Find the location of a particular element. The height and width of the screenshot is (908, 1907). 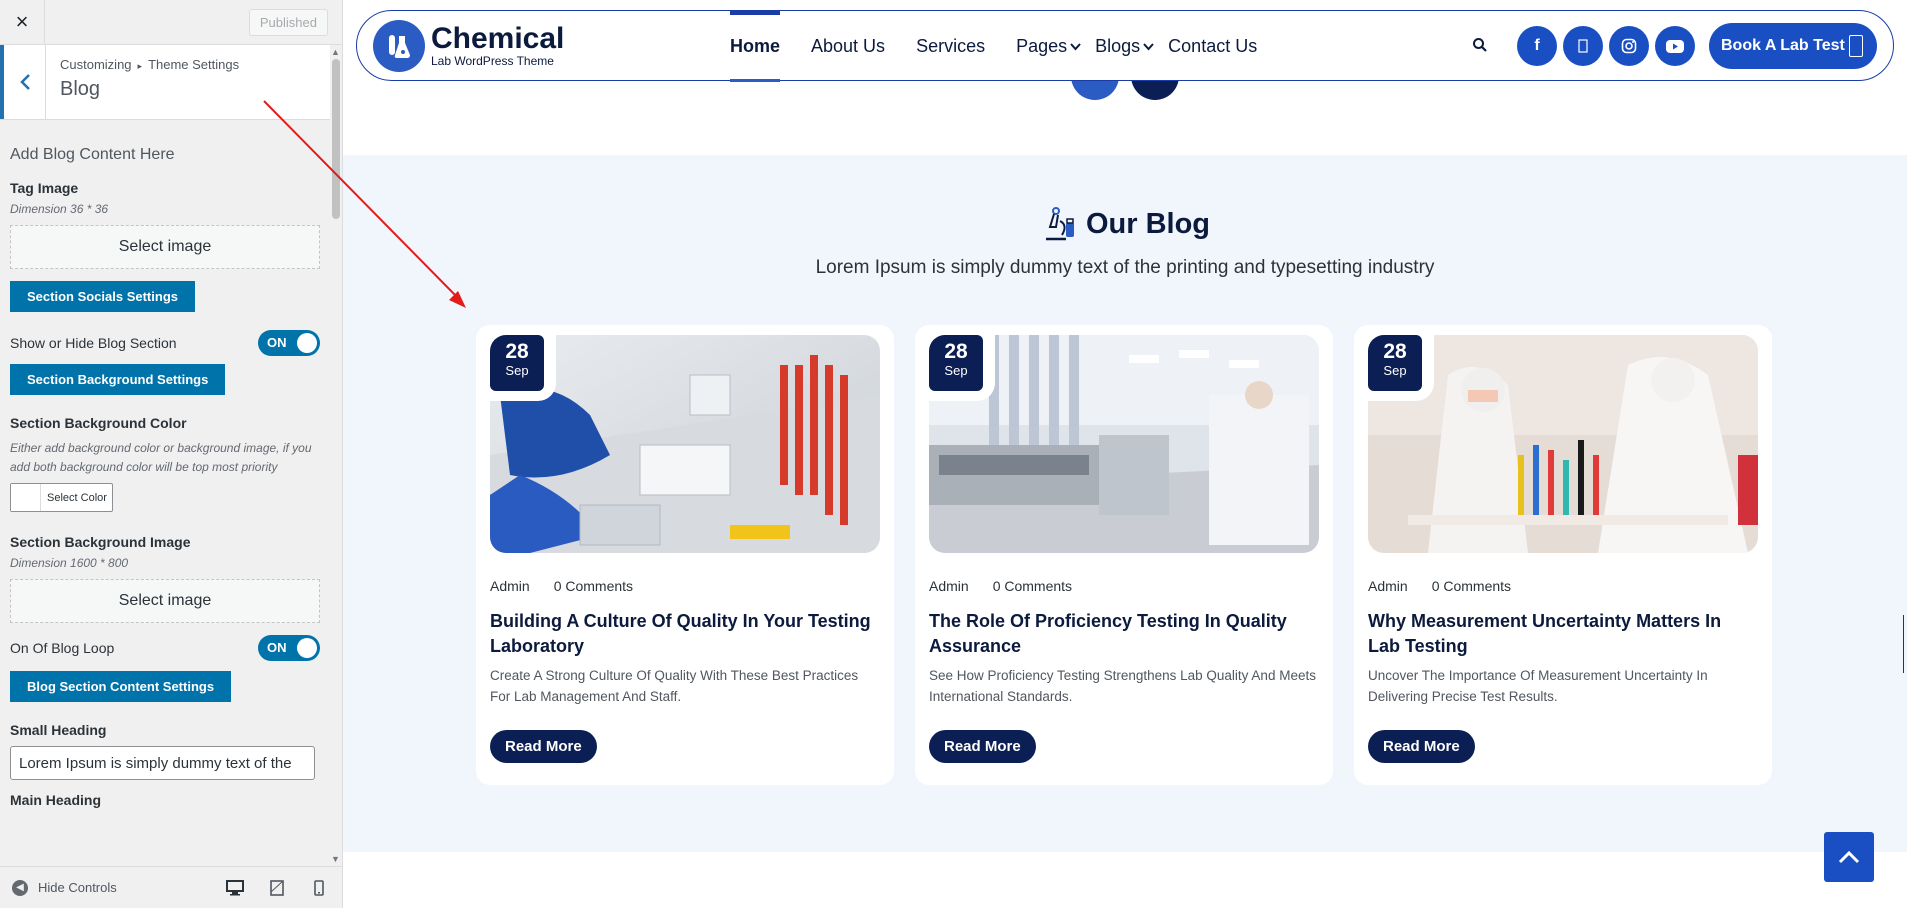

breadcrumb-root: Customizing is located at coordinates (96, 64).